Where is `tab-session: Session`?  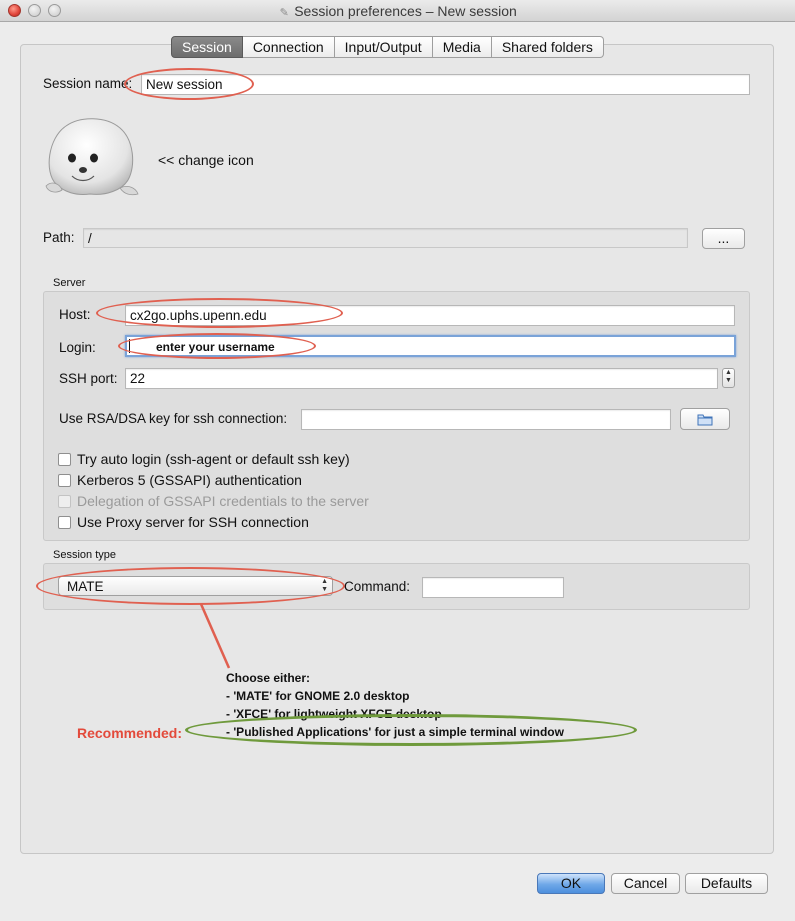 tab-session: Session is located at coordinates (207, 47).